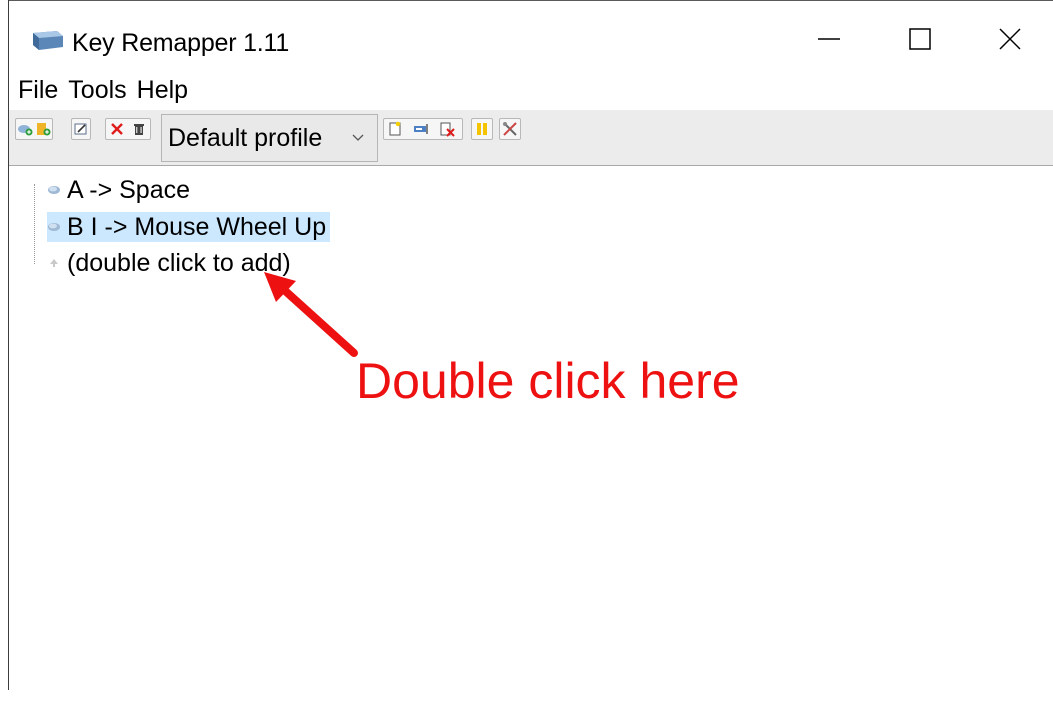 Image resolution: width=1053 pixels, height=715 pixels. Describe the element at coordinates (43, 129) in the screenshot. I see `add-folder-icon` at that location.